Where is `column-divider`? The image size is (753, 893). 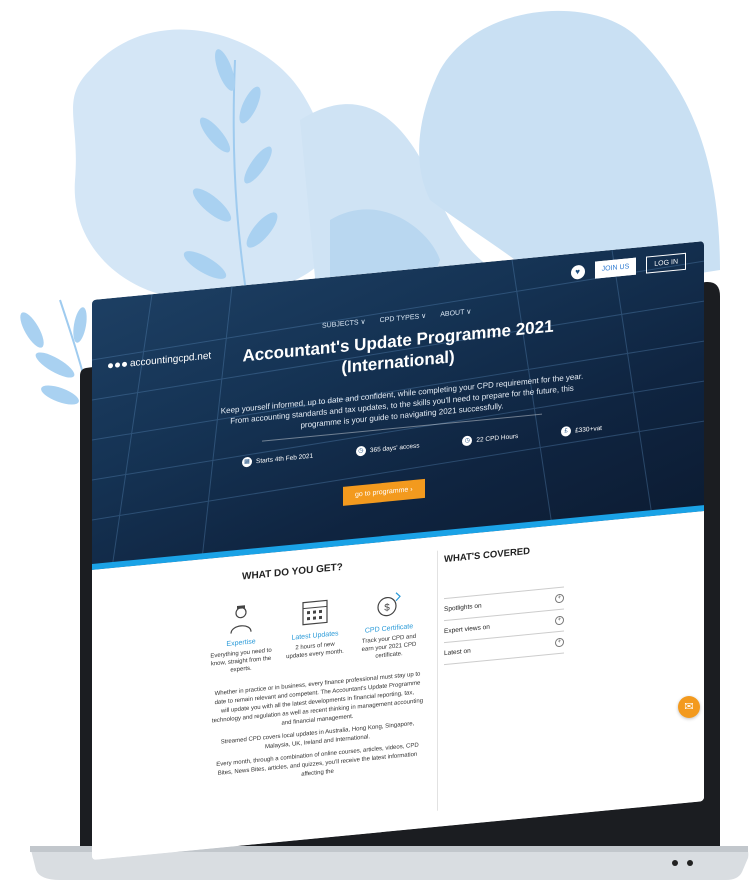
column-divider is located at coordinates (437, 680).